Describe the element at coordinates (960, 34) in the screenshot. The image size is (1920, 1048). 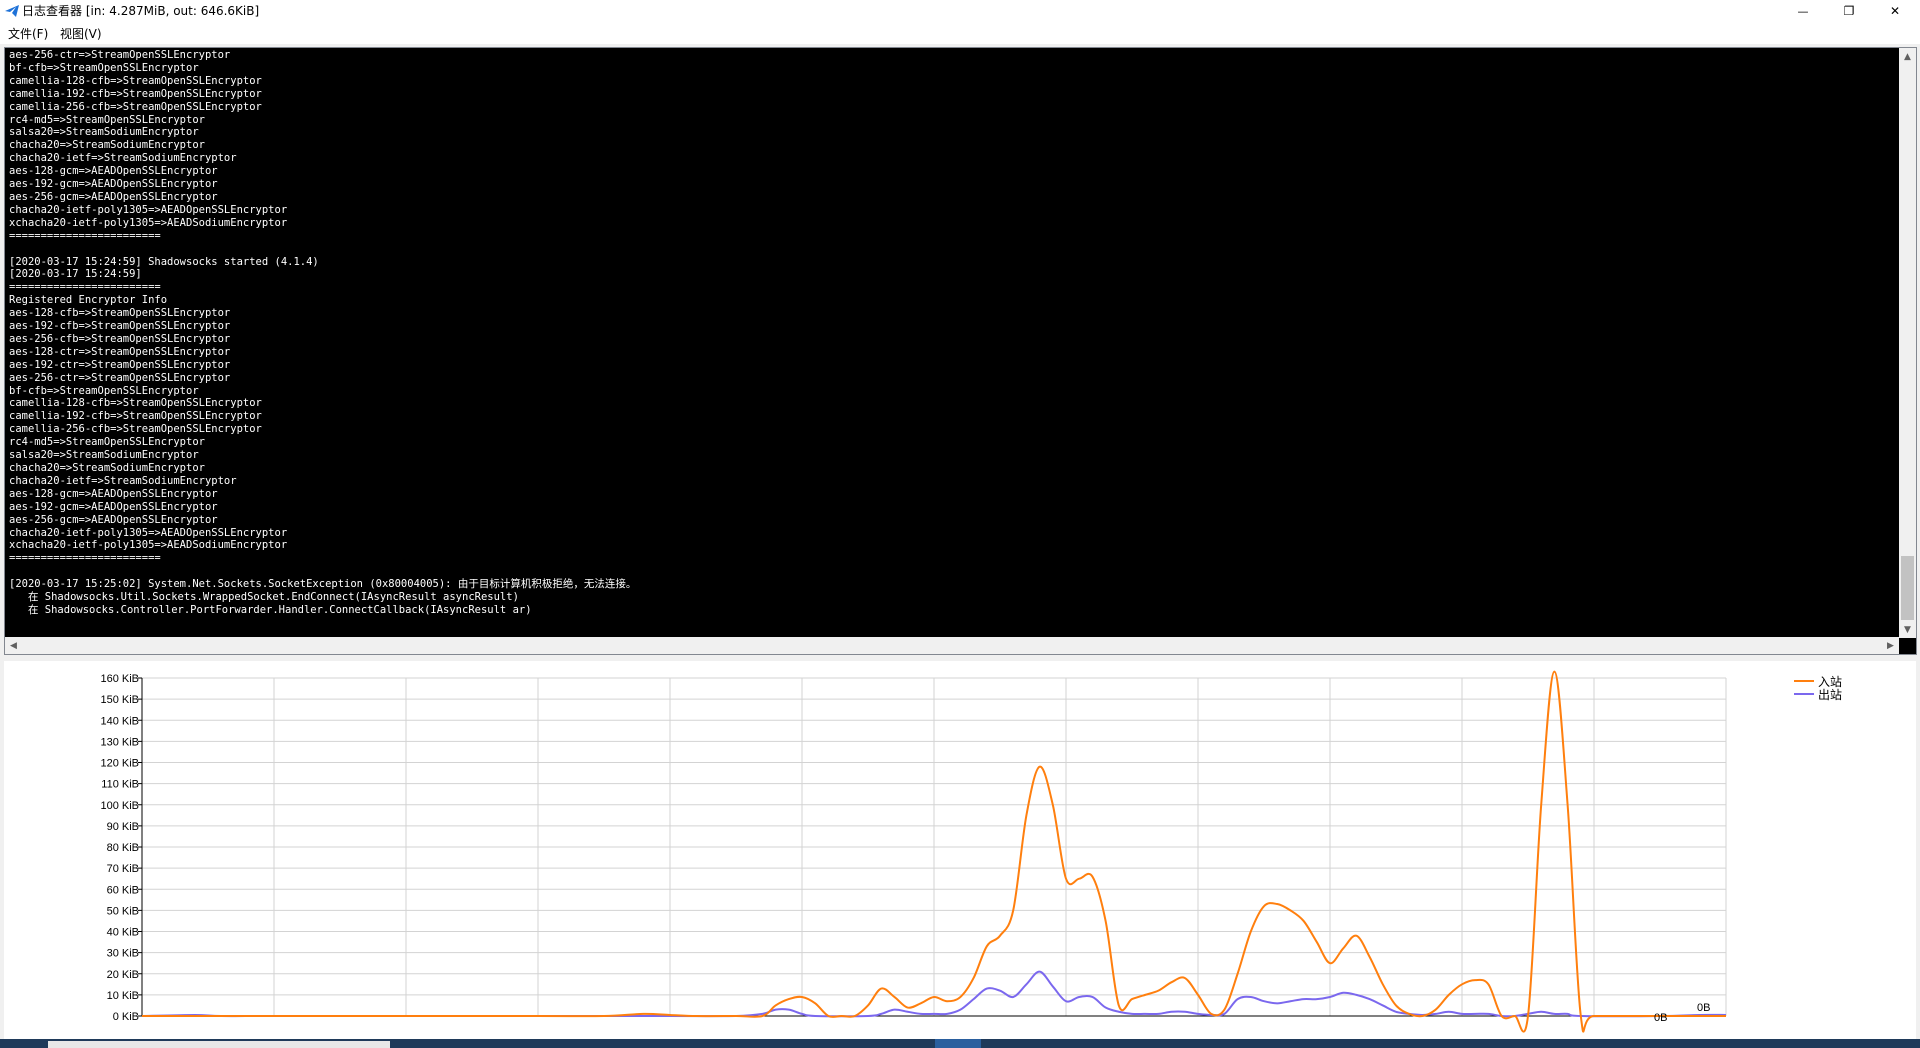
I see `menu-bar: 文件(F) 视图(V)` at that location.